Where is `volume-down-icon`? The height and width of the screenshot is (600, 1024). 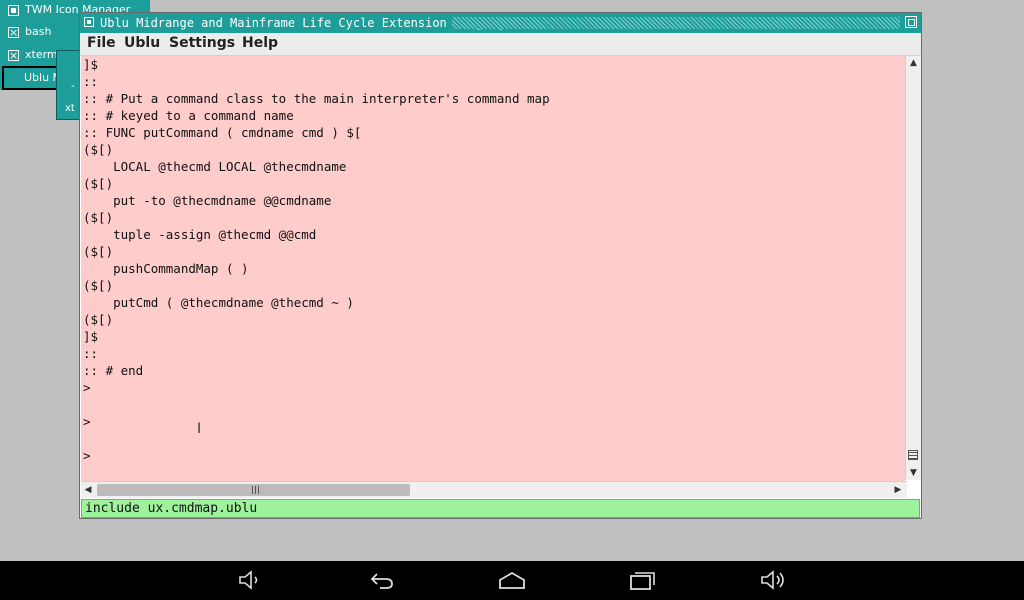 volume-down-icon is located at coordinates (251, 580).